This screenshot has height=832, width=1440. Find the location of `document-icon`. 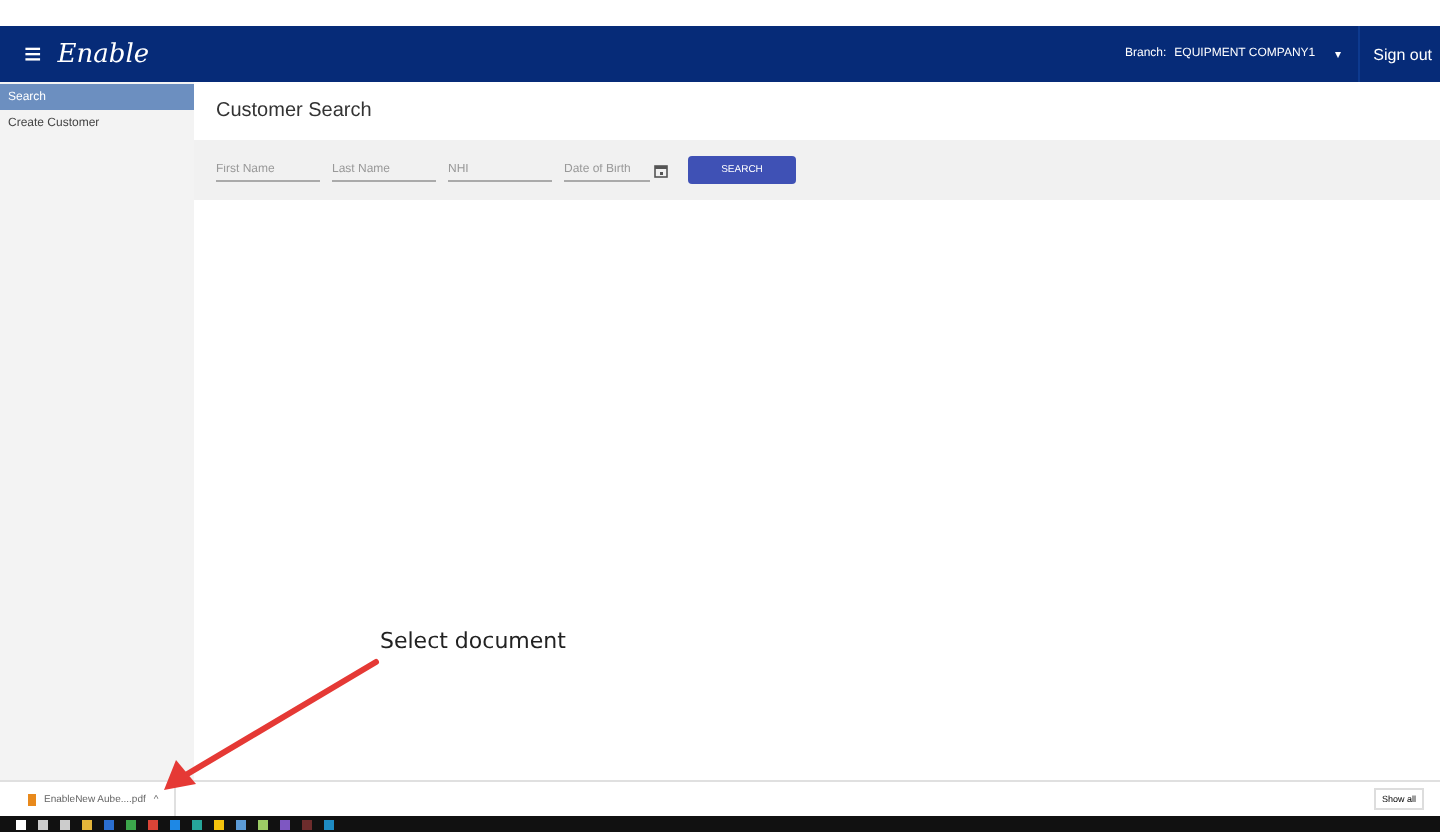

document-icon is located at coordinates (32, 799).